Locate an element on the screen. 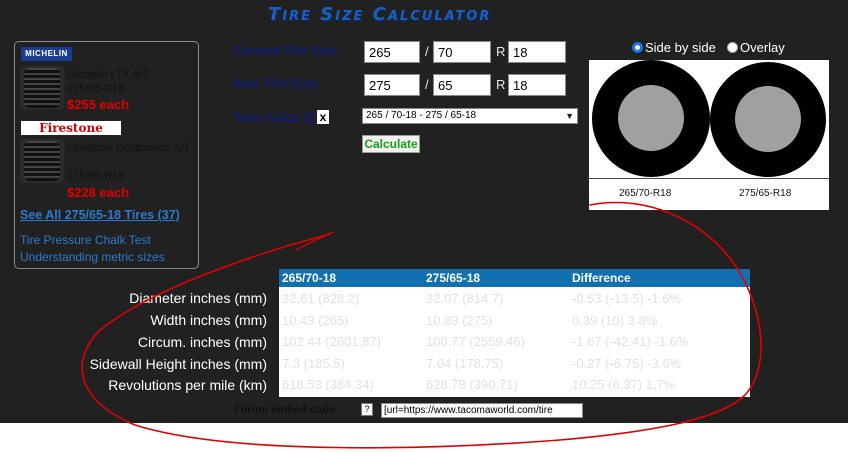 This screenshot has width=848, height=452. current-rim-input is located at coordinates (537, 52).